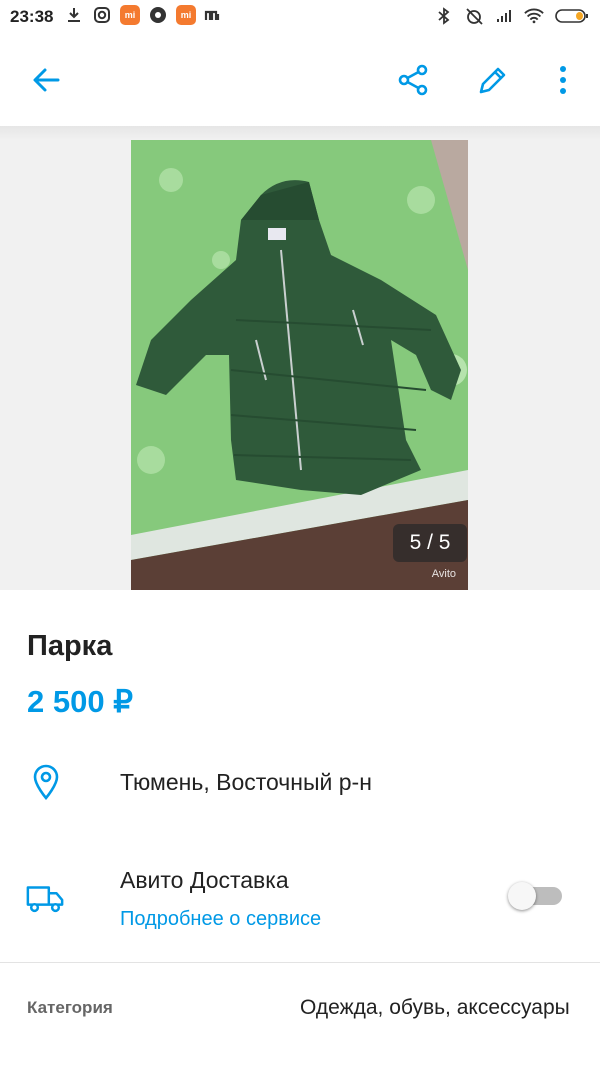 The image size is (600, 1066). Describe the element at coordinates (300, 17) in the screenshot. I see `status-bar: 23:38 mi mi` at that location.